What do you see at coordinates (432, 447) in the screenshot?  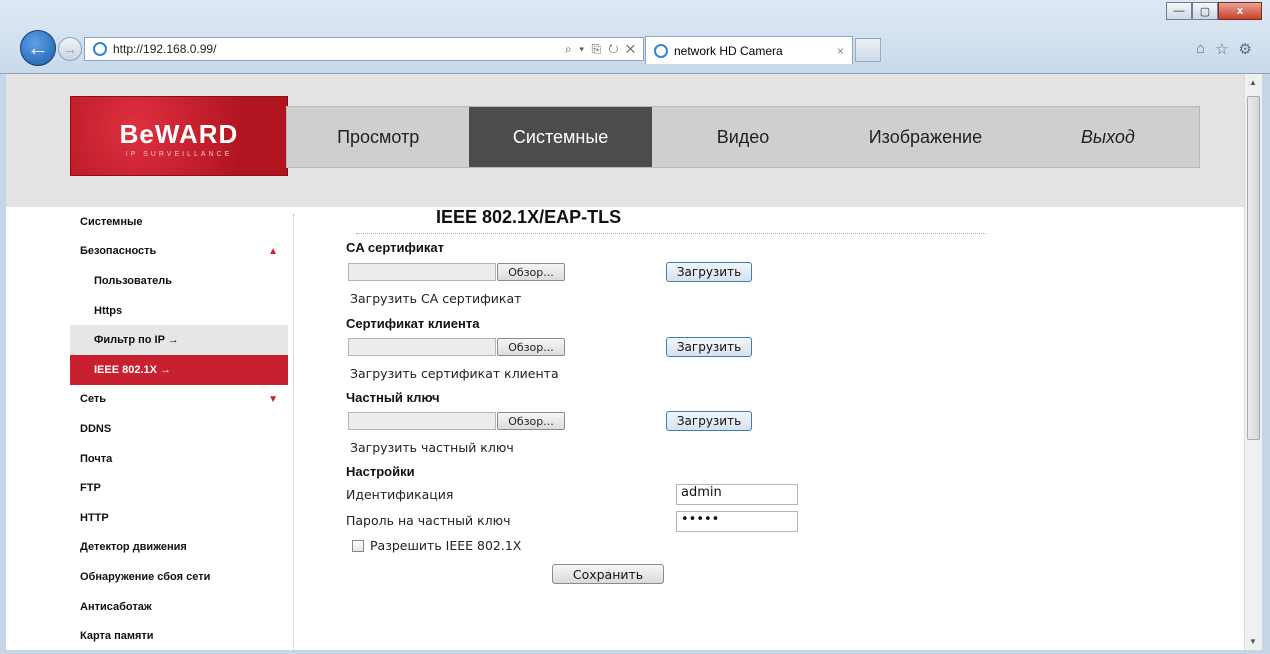 I see `private-key-hint: Загрузить частный ключ` at bounding box center [432, 447].